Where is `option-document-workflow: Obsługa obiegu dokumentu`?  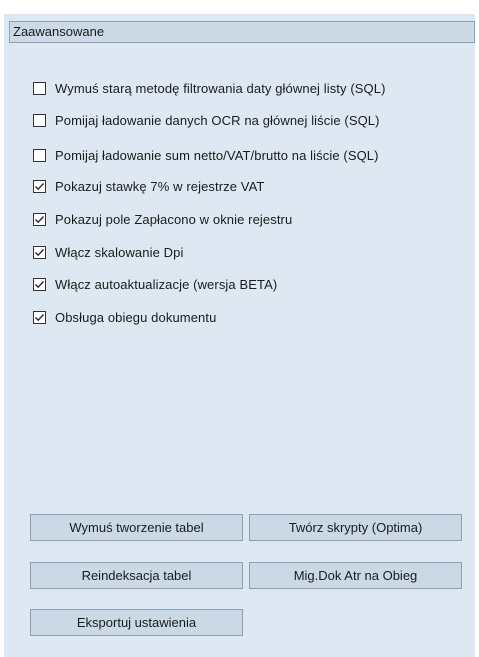
option-document-workflow: Obsługa obiegu dokumentu is located at coordinates (124, 317).